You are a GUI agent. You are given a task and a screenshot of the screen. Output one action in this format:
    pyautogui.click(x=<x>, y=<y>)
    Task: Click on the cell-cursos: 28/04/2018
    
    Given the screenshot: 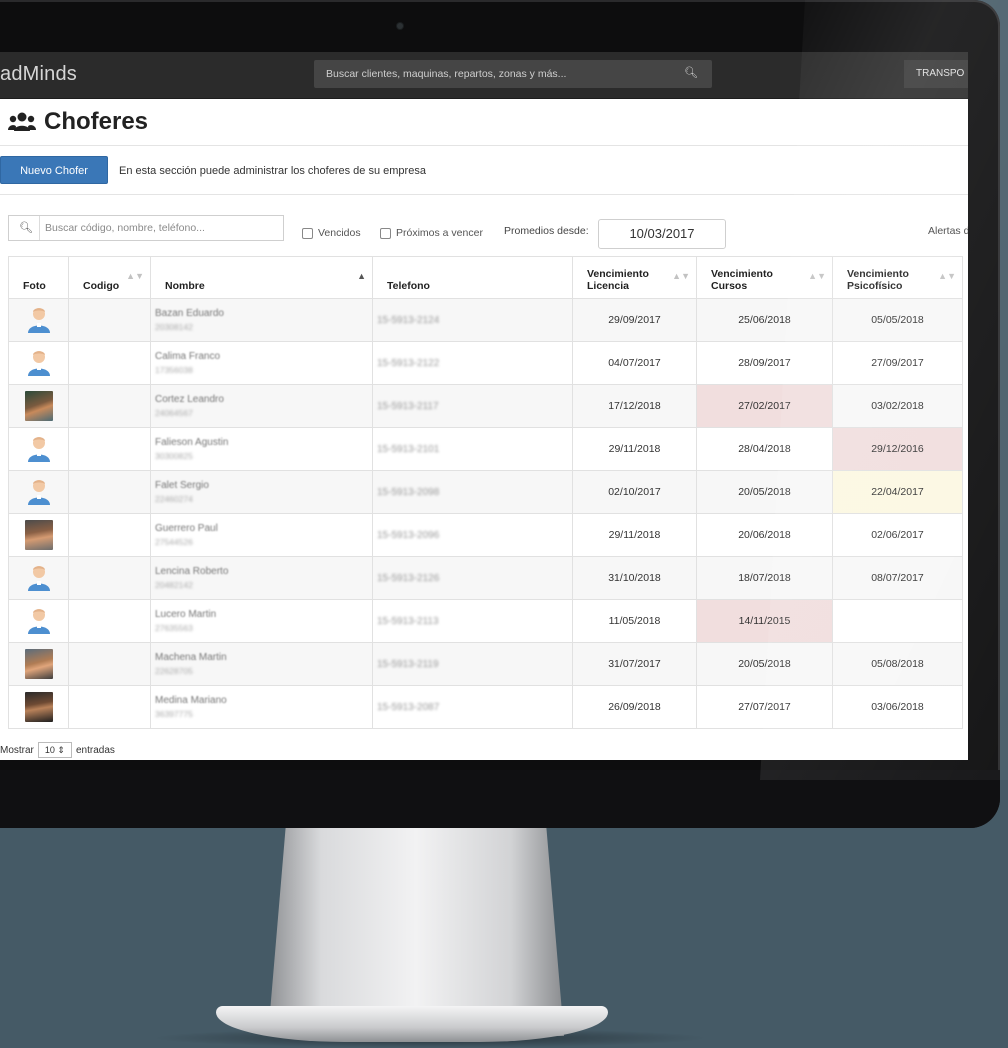 What is the action you would take?
    pyautogui.click(x=764, y=449)
    